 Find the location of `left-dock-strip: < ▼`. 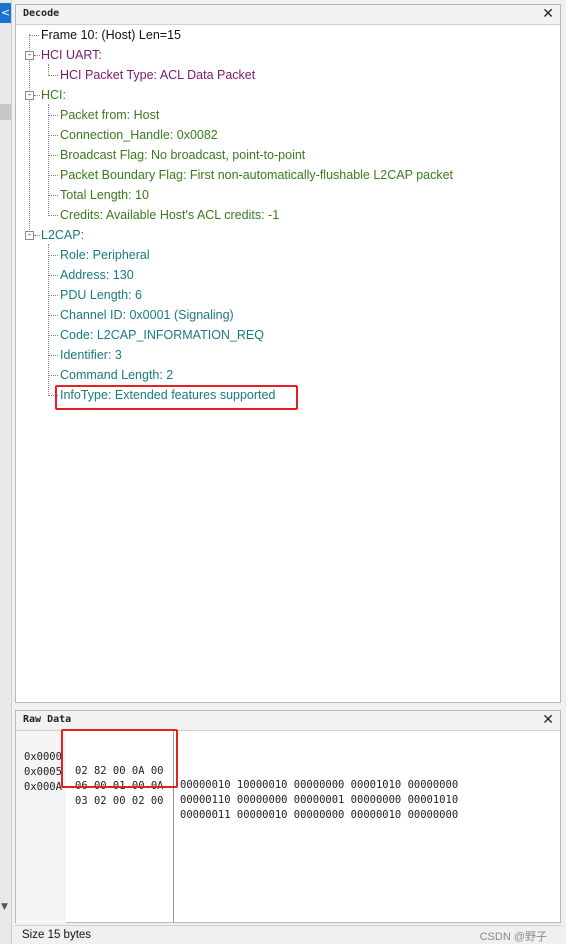

left-dock-strip: < ▼ is located at coordinates (6, 472).